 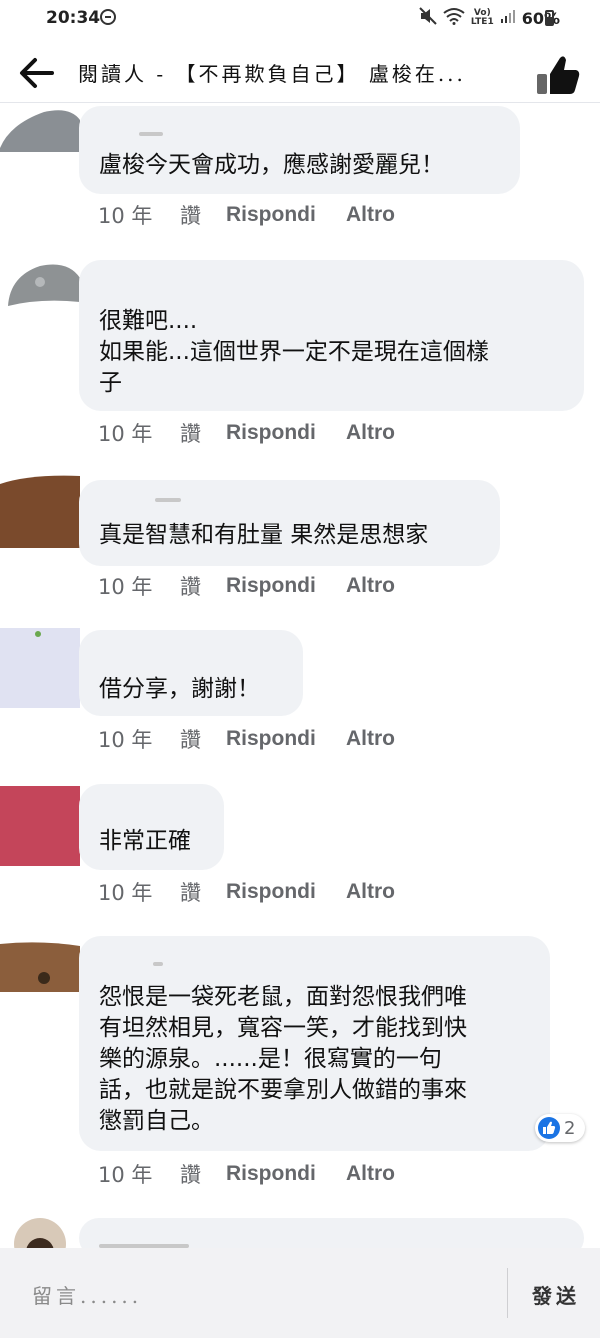 I want to click on back-button, so click(x=37, y=73).